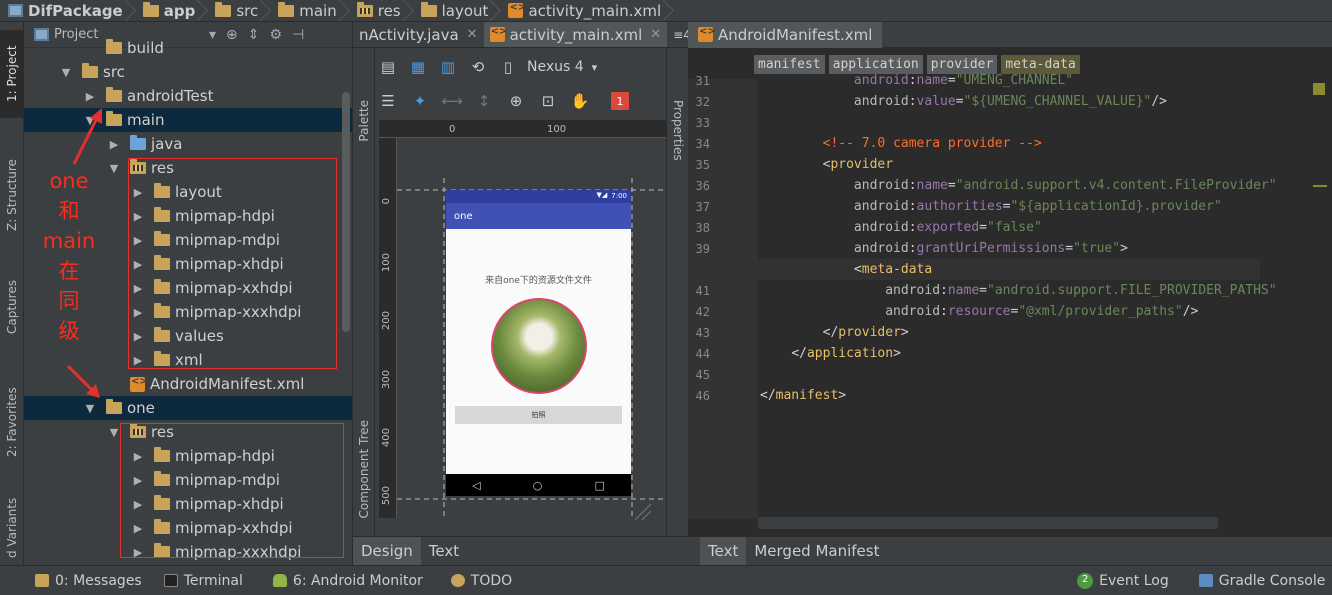 Image resolution: width=1332 pixels, height=595 pixels. I want to click on avatar-image, so click(538, 346).